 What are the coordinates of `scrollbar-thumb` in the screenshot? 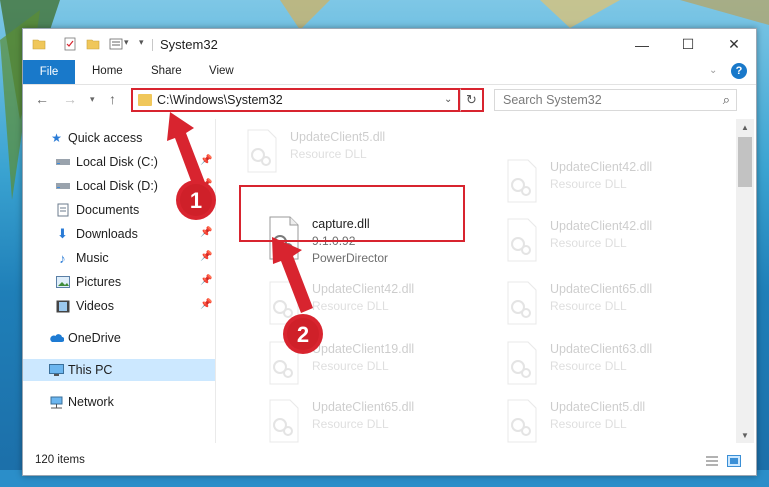 It's located at (745, 162).